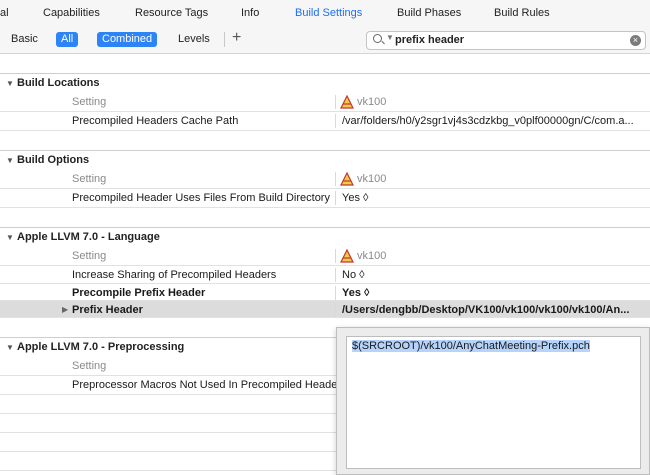 The height and width of the screenshot is (475, 650). Describe the element at coordinates (325, 84) in the screenshot. I see `section-build-locations: ▼ Build Locations` at that location.